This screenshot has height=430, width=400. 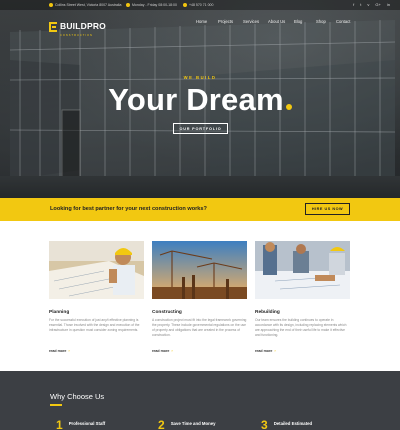 What do you see at coordinates (388, 4) in the screenshot?
I see `linkedin-icon: in` at bounding box center [388, 4].